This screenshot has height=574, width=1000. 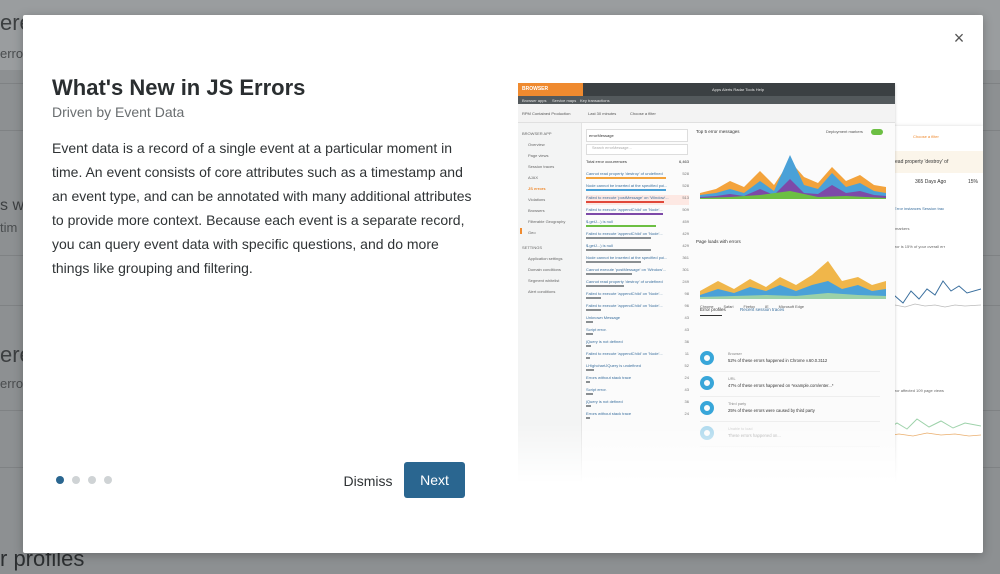 I want to click on error-count: 249, so click(x=685, y=281).